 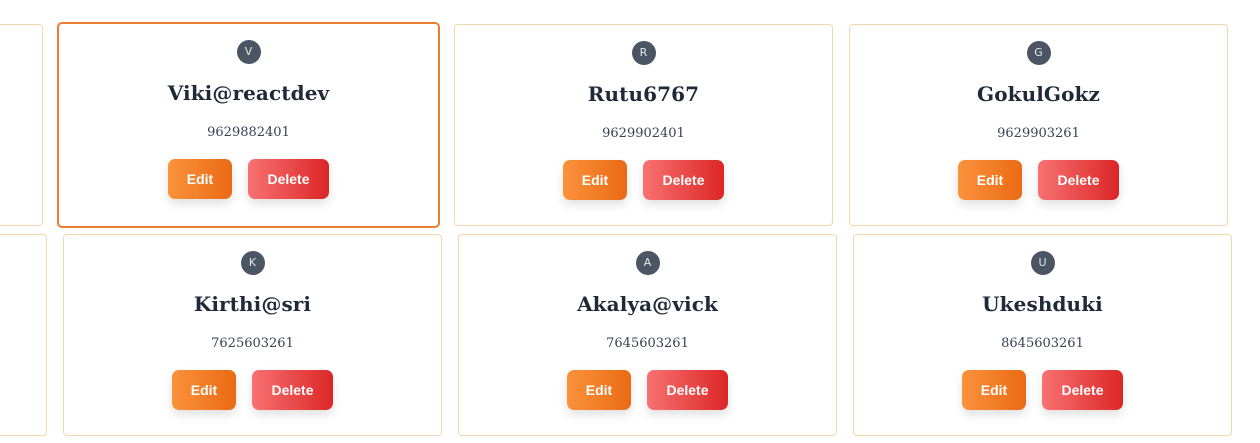 What do you see at coordinates (248, 52) in the screenshot?
I see `avatar: V` at bounding box center [248, 52].